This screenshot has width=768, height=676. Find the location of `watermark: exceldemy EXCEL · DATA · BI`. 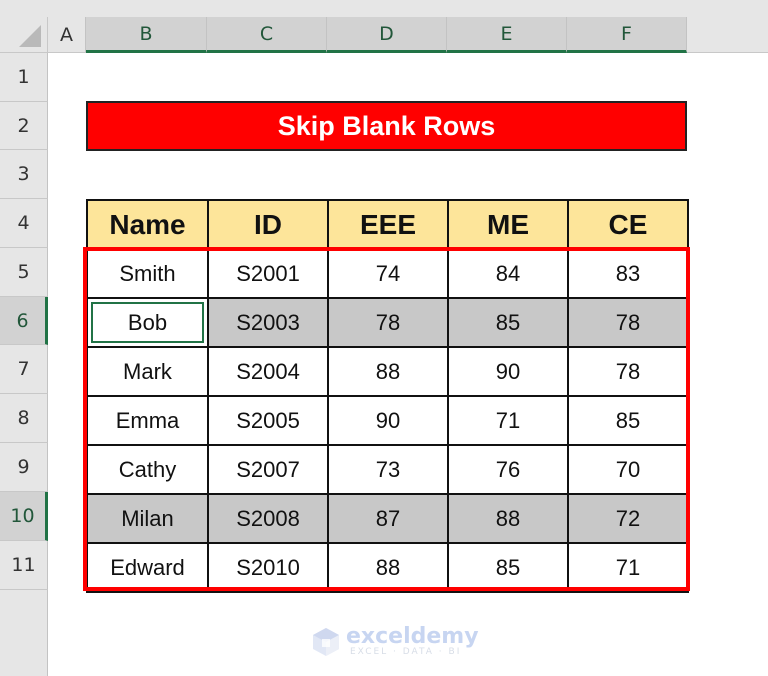

watermark: exceldemy EXCEL · DATA · BI is located at coordinates (395, 640).